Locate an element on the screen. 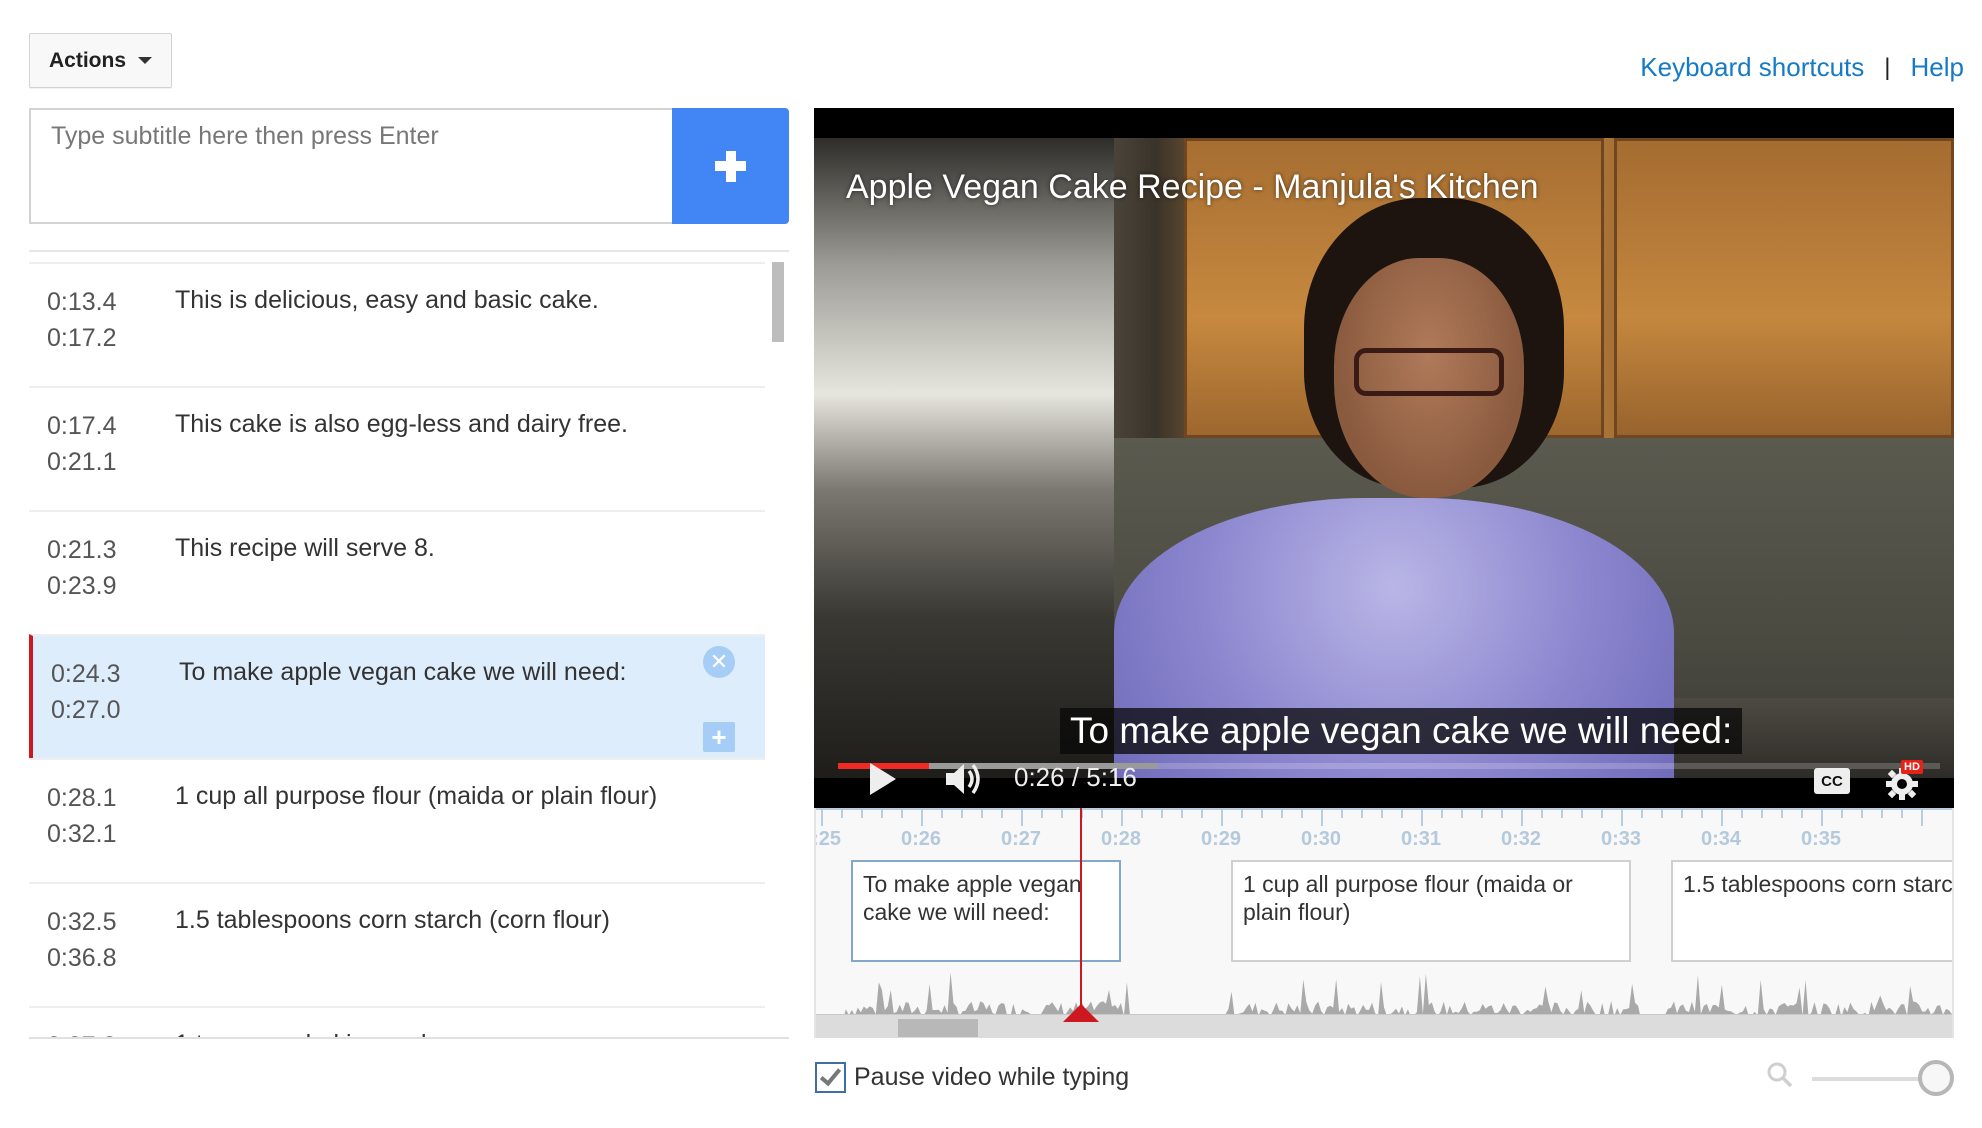 The image size is (1982, 1128). subtitle-row: 0:21.3 0:23.9 This recipe will serve 8. is located at coordinates (397, 572).